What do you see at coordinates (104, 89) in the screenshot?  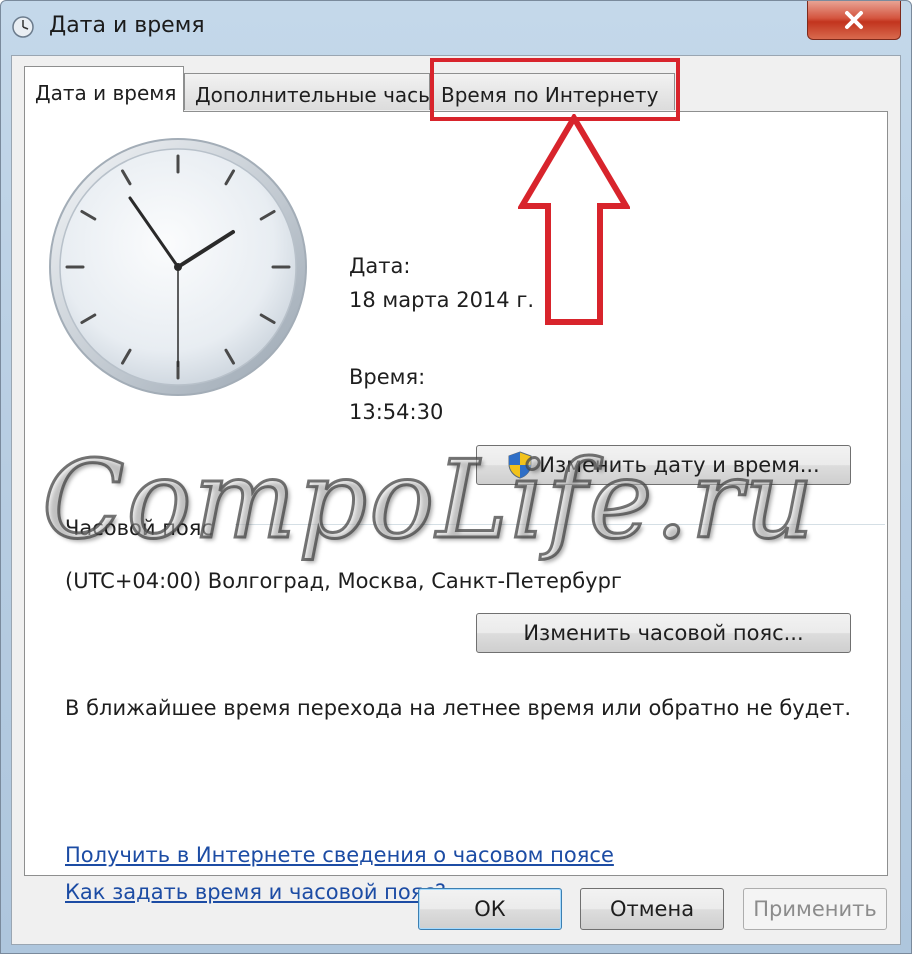 I see `tab-date-time: Дата и время` at bounding box center [104, 89].